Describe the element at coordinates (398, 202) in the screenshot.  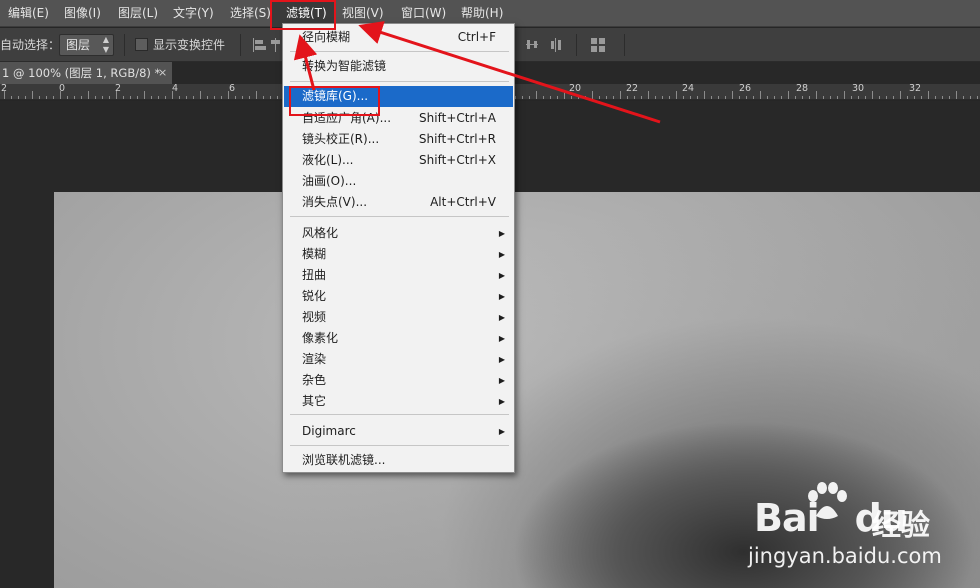
I see `filter-menu-item-vanishing-point: 消失点(V)... Alt+Ctrl+V` at that location.